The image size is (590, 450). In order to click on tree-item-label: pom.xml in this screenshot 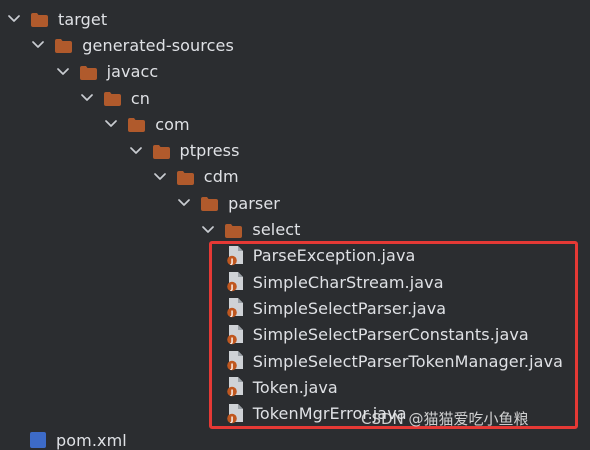, I will do `click(91, 440)`.